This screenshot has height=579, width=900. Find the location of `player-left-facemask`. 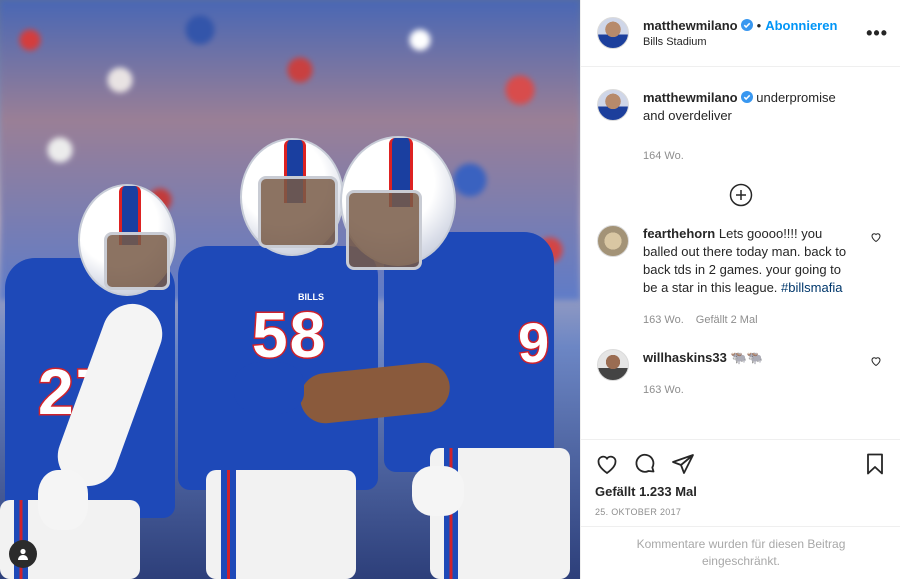

player-left-facemask is located at coordinates (137, 261).